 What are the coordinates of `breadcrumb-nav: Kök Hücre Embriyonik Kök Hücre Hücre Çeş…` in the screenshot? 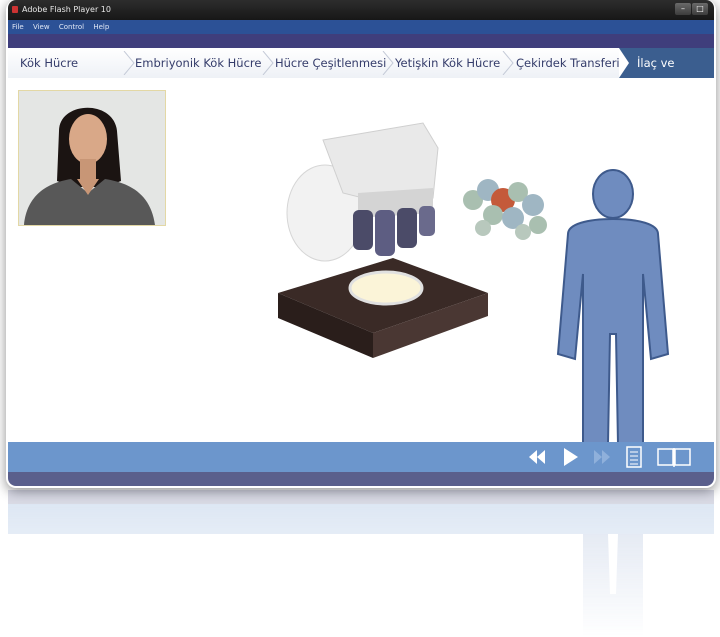 It's located at (361, 74).